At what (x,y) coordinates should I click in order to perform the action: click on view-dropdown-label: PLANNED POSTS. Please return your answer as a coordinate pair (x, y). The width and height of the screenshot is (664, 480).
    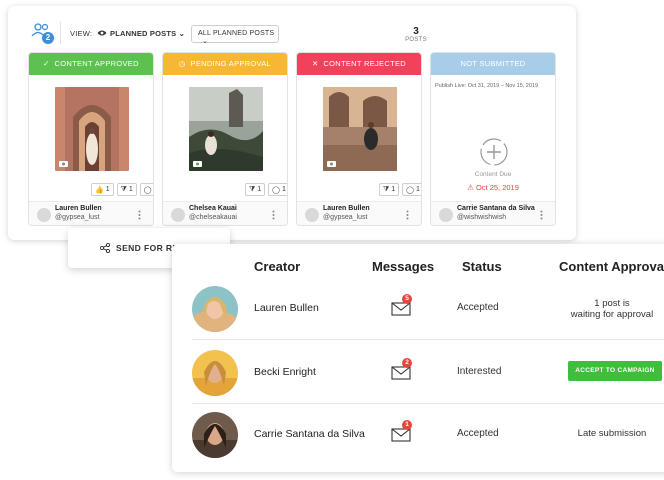
    Looking at the image, I should click on (143, 33).